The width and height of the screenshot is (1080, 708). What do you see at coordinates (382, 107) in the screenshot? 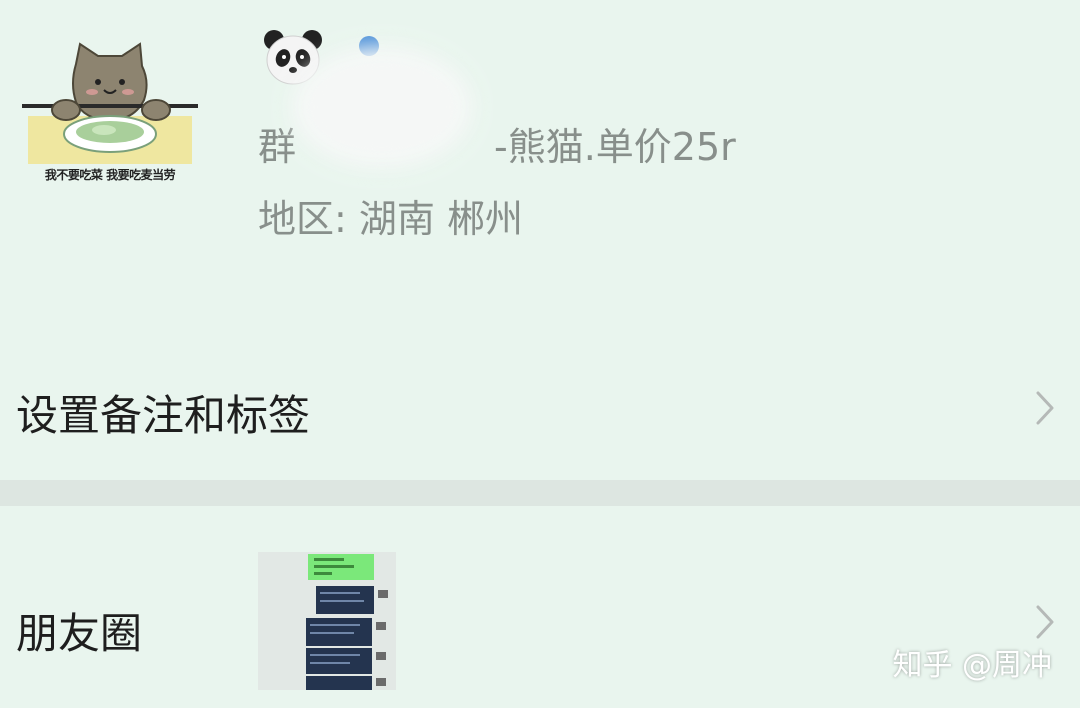
I see `privacy-blur` at bounding box center [382, 107].